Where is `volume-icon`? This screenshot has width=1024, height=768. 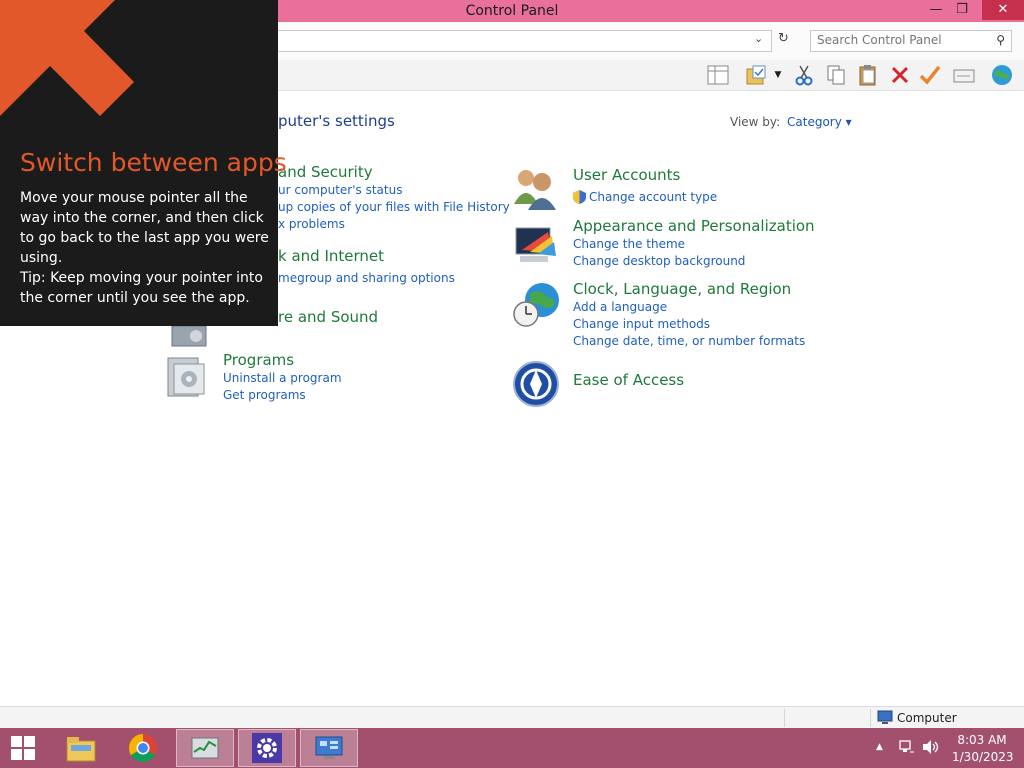 volume-icon is located at coordinates (930, 748).